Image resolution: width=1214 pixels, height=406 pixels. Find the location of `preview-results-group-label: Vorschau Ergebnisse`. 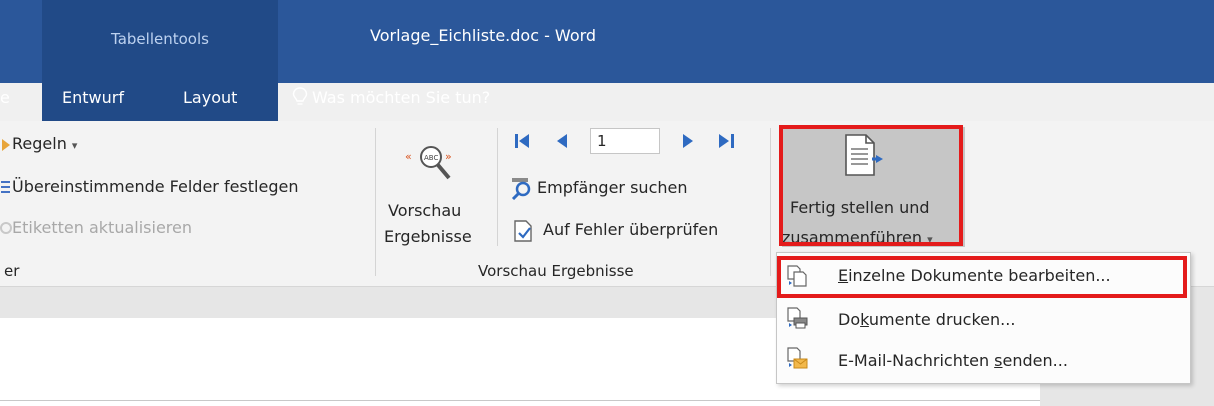

preview-results-group-label: Vorschau Ergebnisse is located at coordinates (556, 271).